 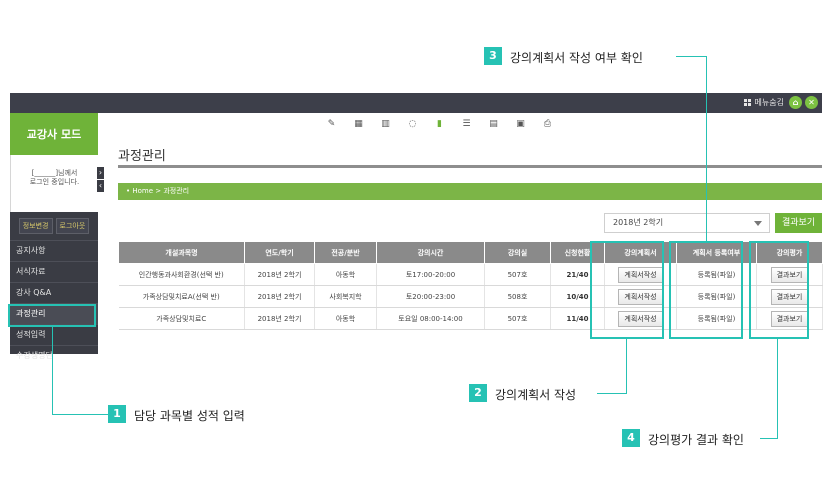 What do you see at coordinates (687, 223) in the screenshot?
I see `term-select: 2018년 2학기` at bounding box center [687, 223].